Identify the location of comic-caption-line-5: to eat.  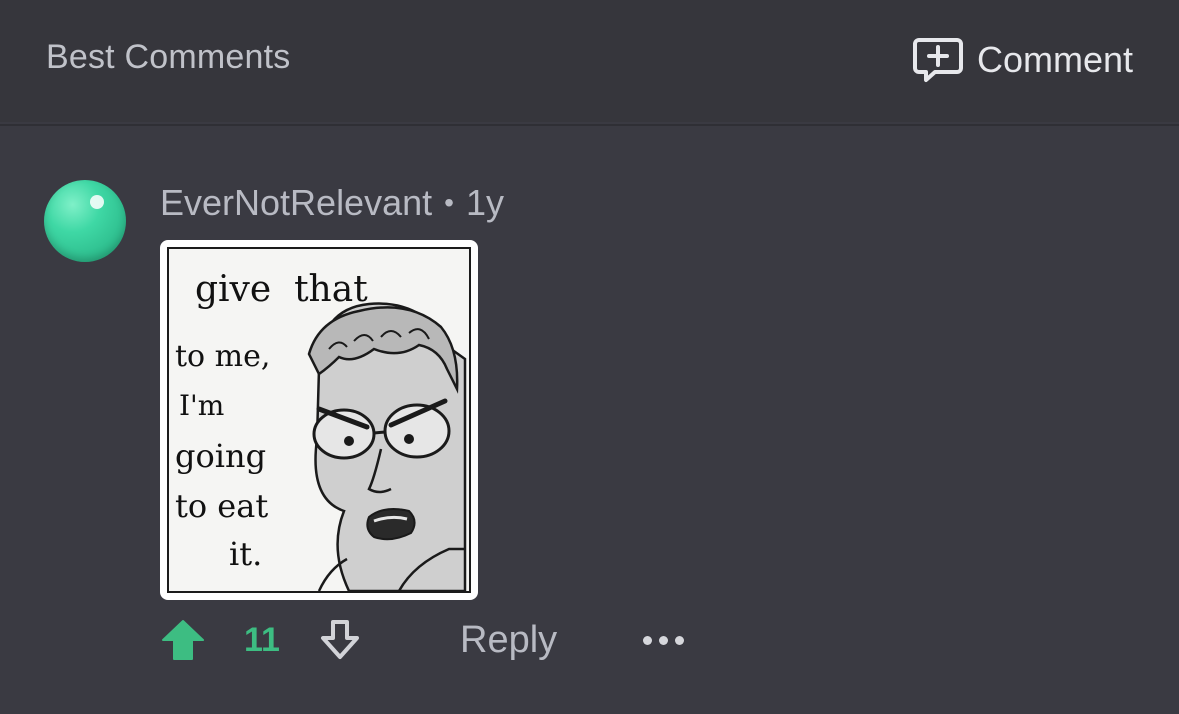
(222, 506).